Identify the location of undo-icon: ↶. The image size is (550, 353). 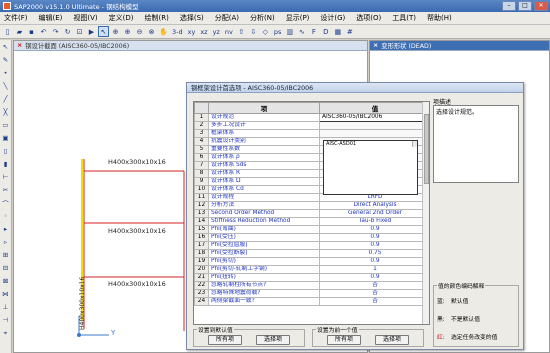
(43, 31).